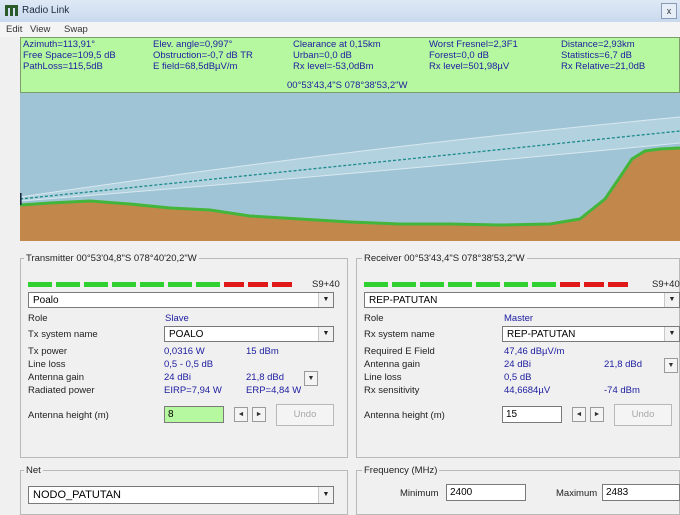 This screenshot has width=680, height=515. I want to click on urban-value: Urban=0,0 dB, so click(322, 55).